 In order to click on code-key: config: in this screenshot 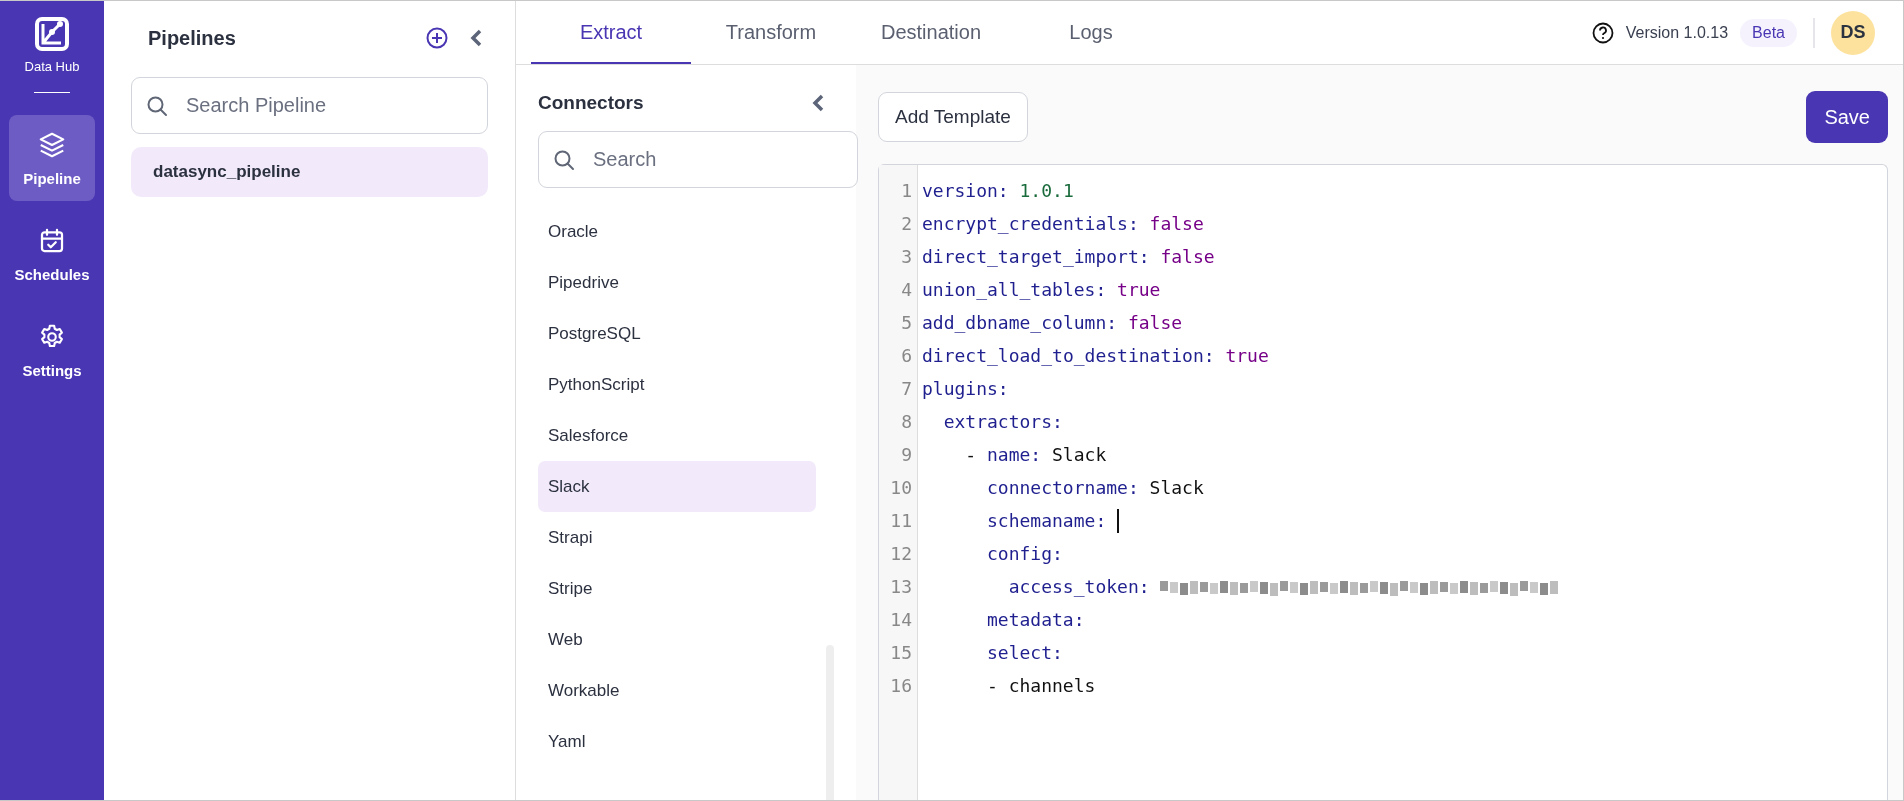, I will do `click(1025, 553)`.